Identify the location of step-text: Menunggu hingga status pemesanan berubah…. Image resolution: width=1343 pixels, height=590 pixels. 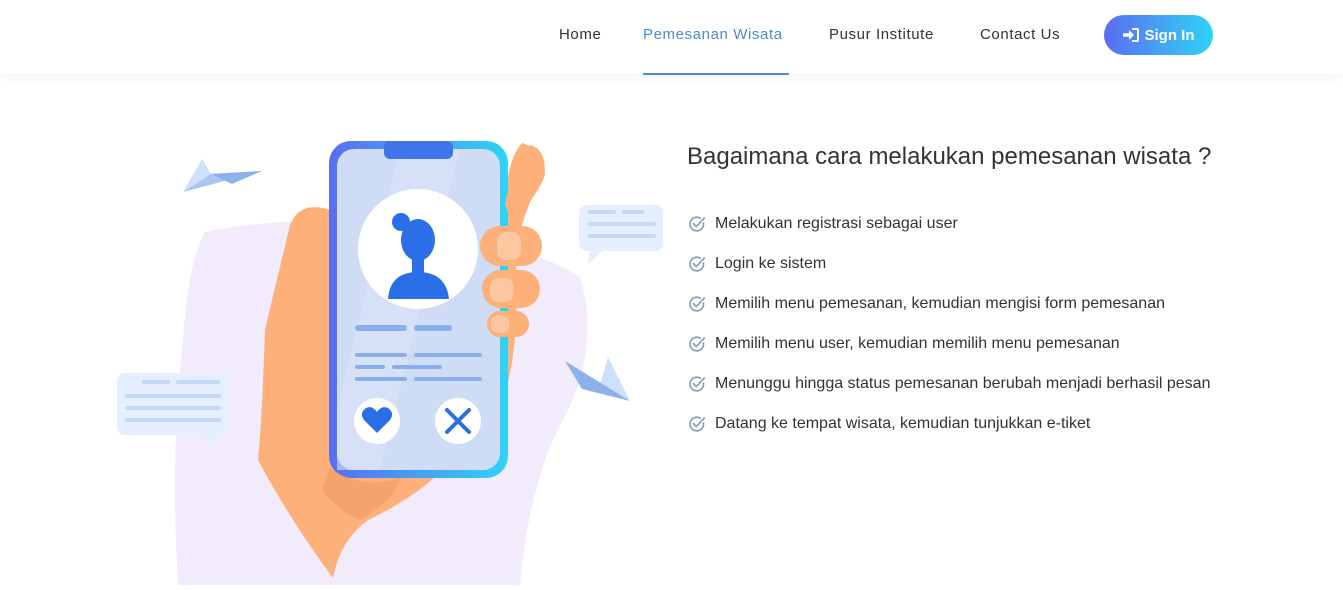
(963, 383).